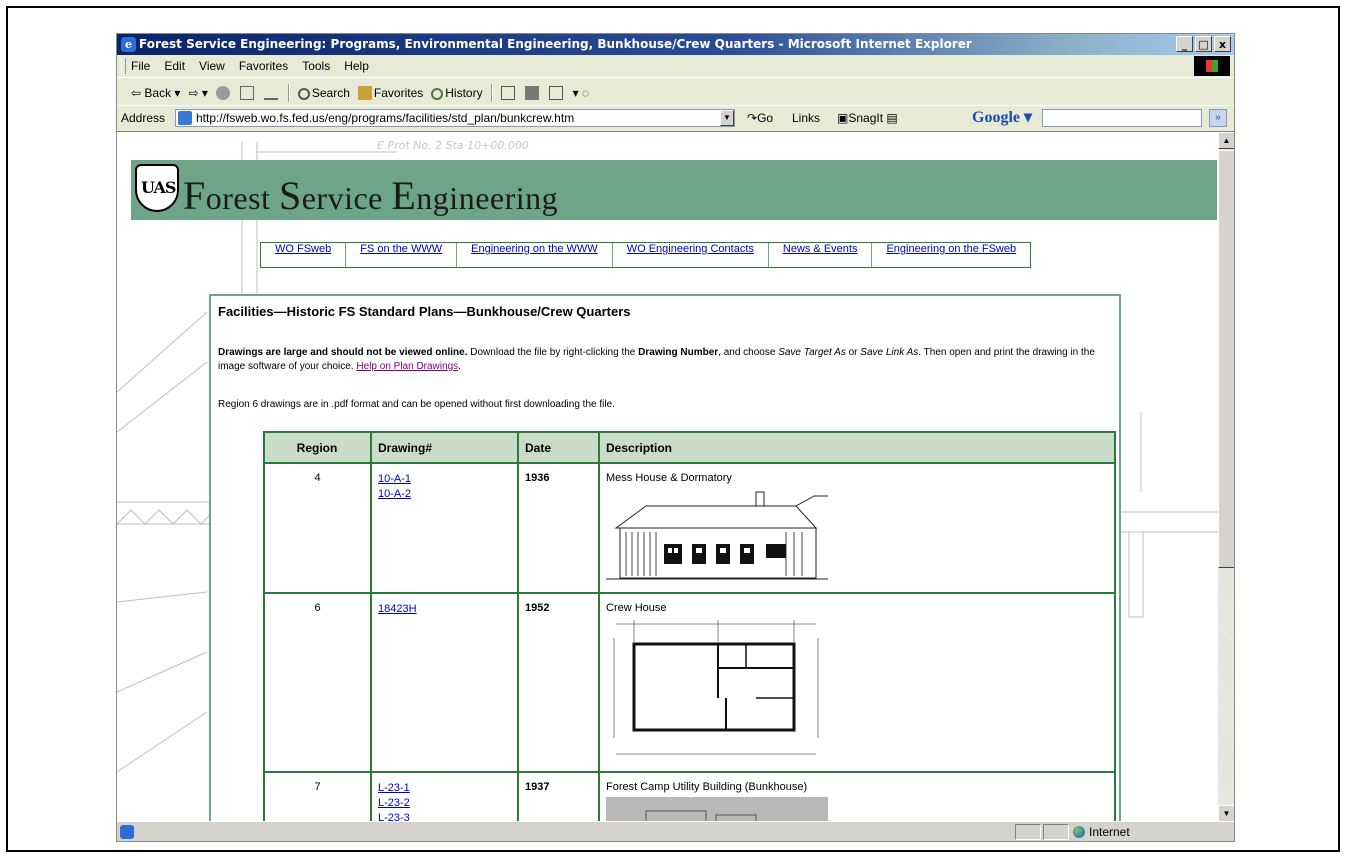 The width and height of the screenshot is (1348, 862). I want to click on vertical-scrollbar: ▲ ▼, so click(1226, 476).